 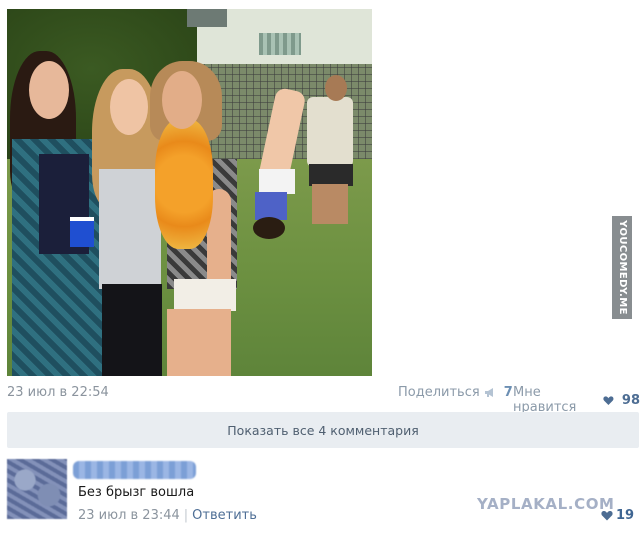 I want to click on post-date: 23 июл в 22:54, so click(x=58, y=392).